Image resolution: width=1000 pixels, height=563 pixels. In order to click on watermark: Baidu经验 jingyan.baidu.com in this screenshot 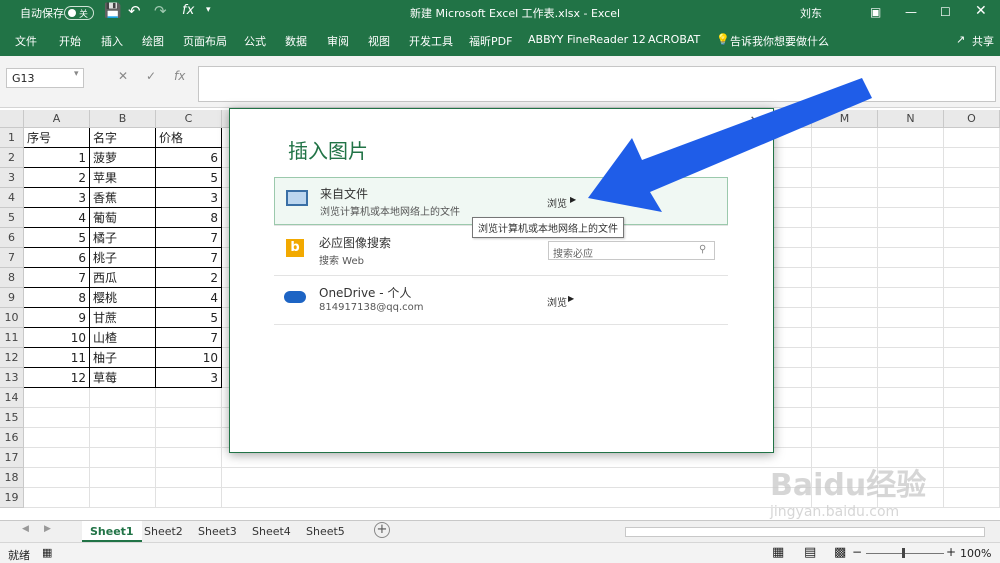, I will do `click(848, 490)`.